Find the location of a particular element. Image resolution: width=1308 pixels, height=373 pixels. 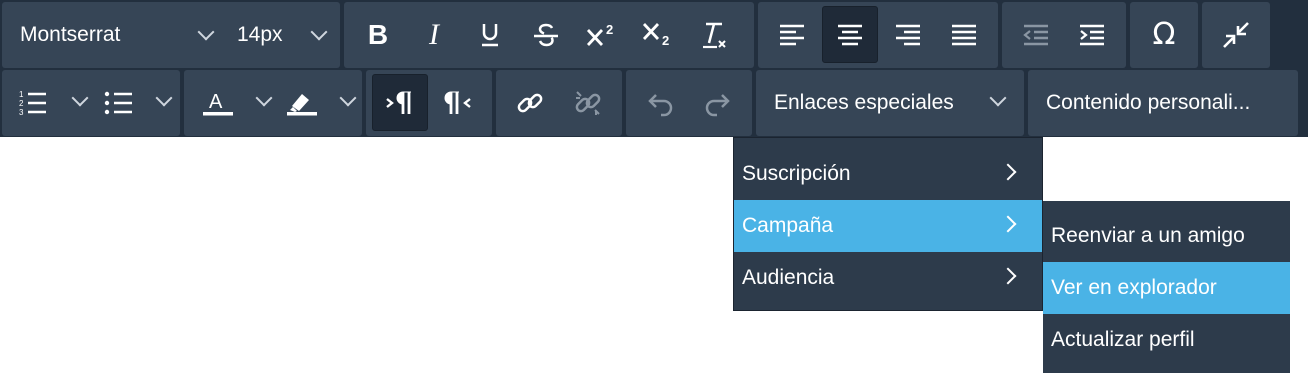

indent-icon is located at coordinates (1092, 34).